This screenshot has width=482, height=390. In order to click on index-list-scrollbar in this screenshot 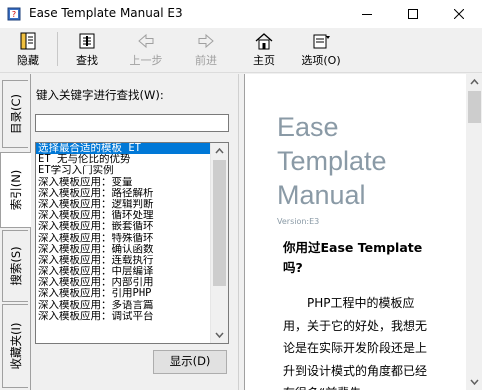, I will do `click(219, 243)`.